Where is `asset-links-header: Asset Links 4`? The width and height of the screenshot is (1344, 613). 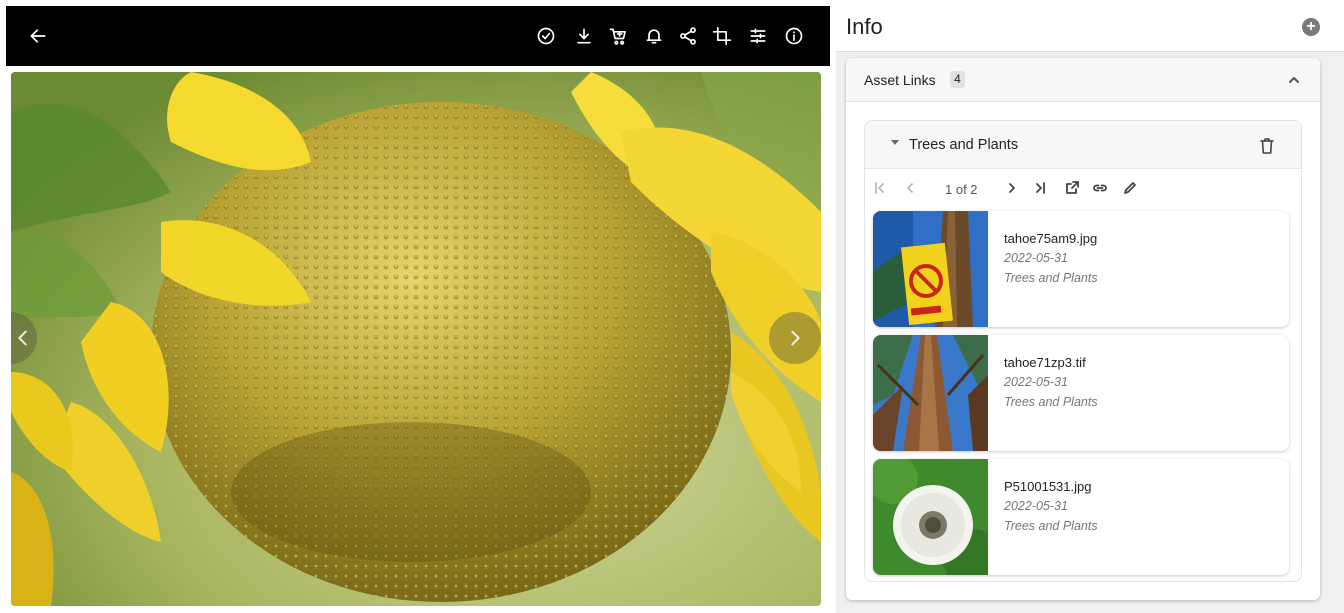
asset-links-header: Asset Links 4 is located at coordinates (1083, 80).